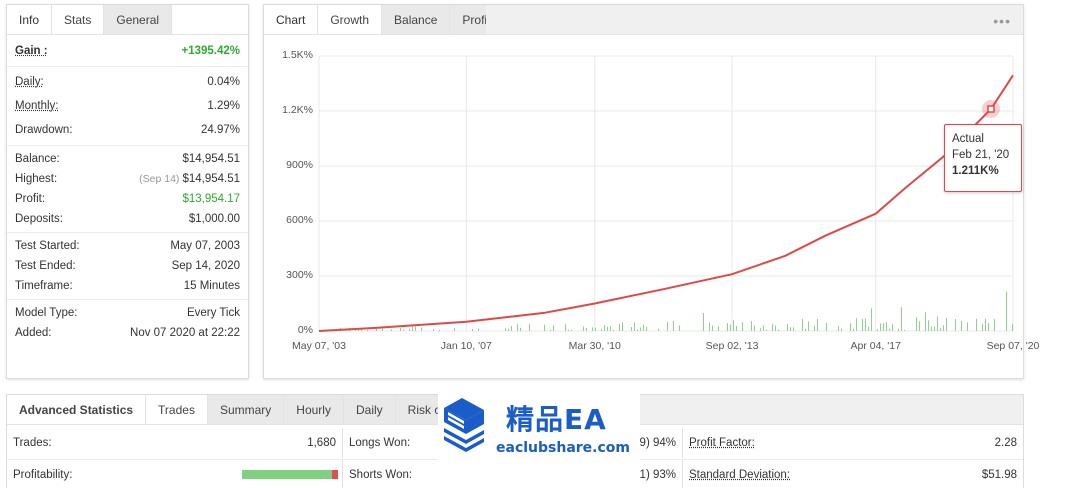 This screenshot has width=1079, height=488. Describe the element at coordinates (416, 19) in the screenshot. I see `tab-balance: Balance` at that location.